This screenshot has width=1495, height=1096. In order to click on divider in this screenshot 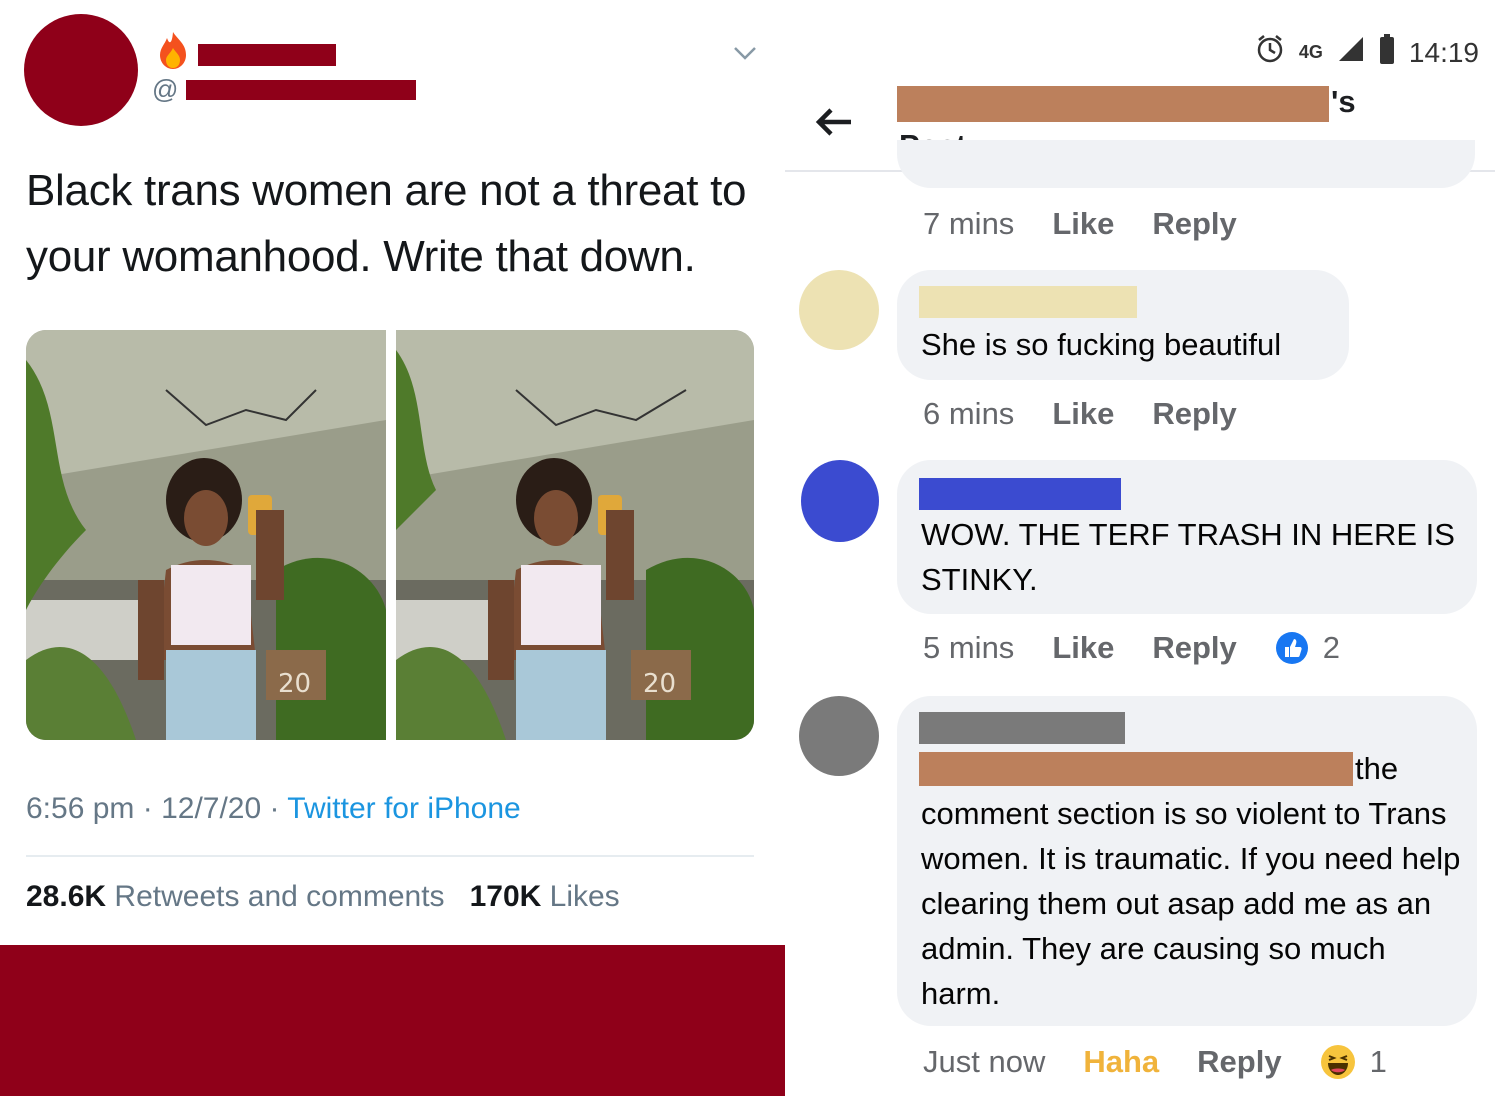, I will do `click(390, 856)`.